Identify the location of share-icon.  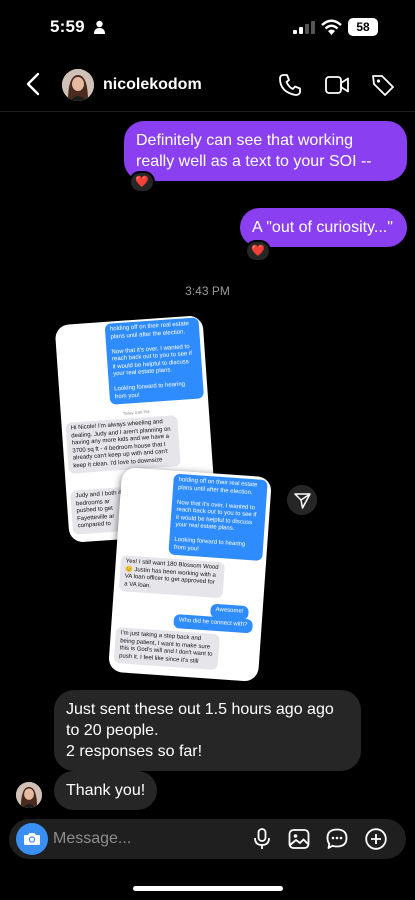
(302, 500).